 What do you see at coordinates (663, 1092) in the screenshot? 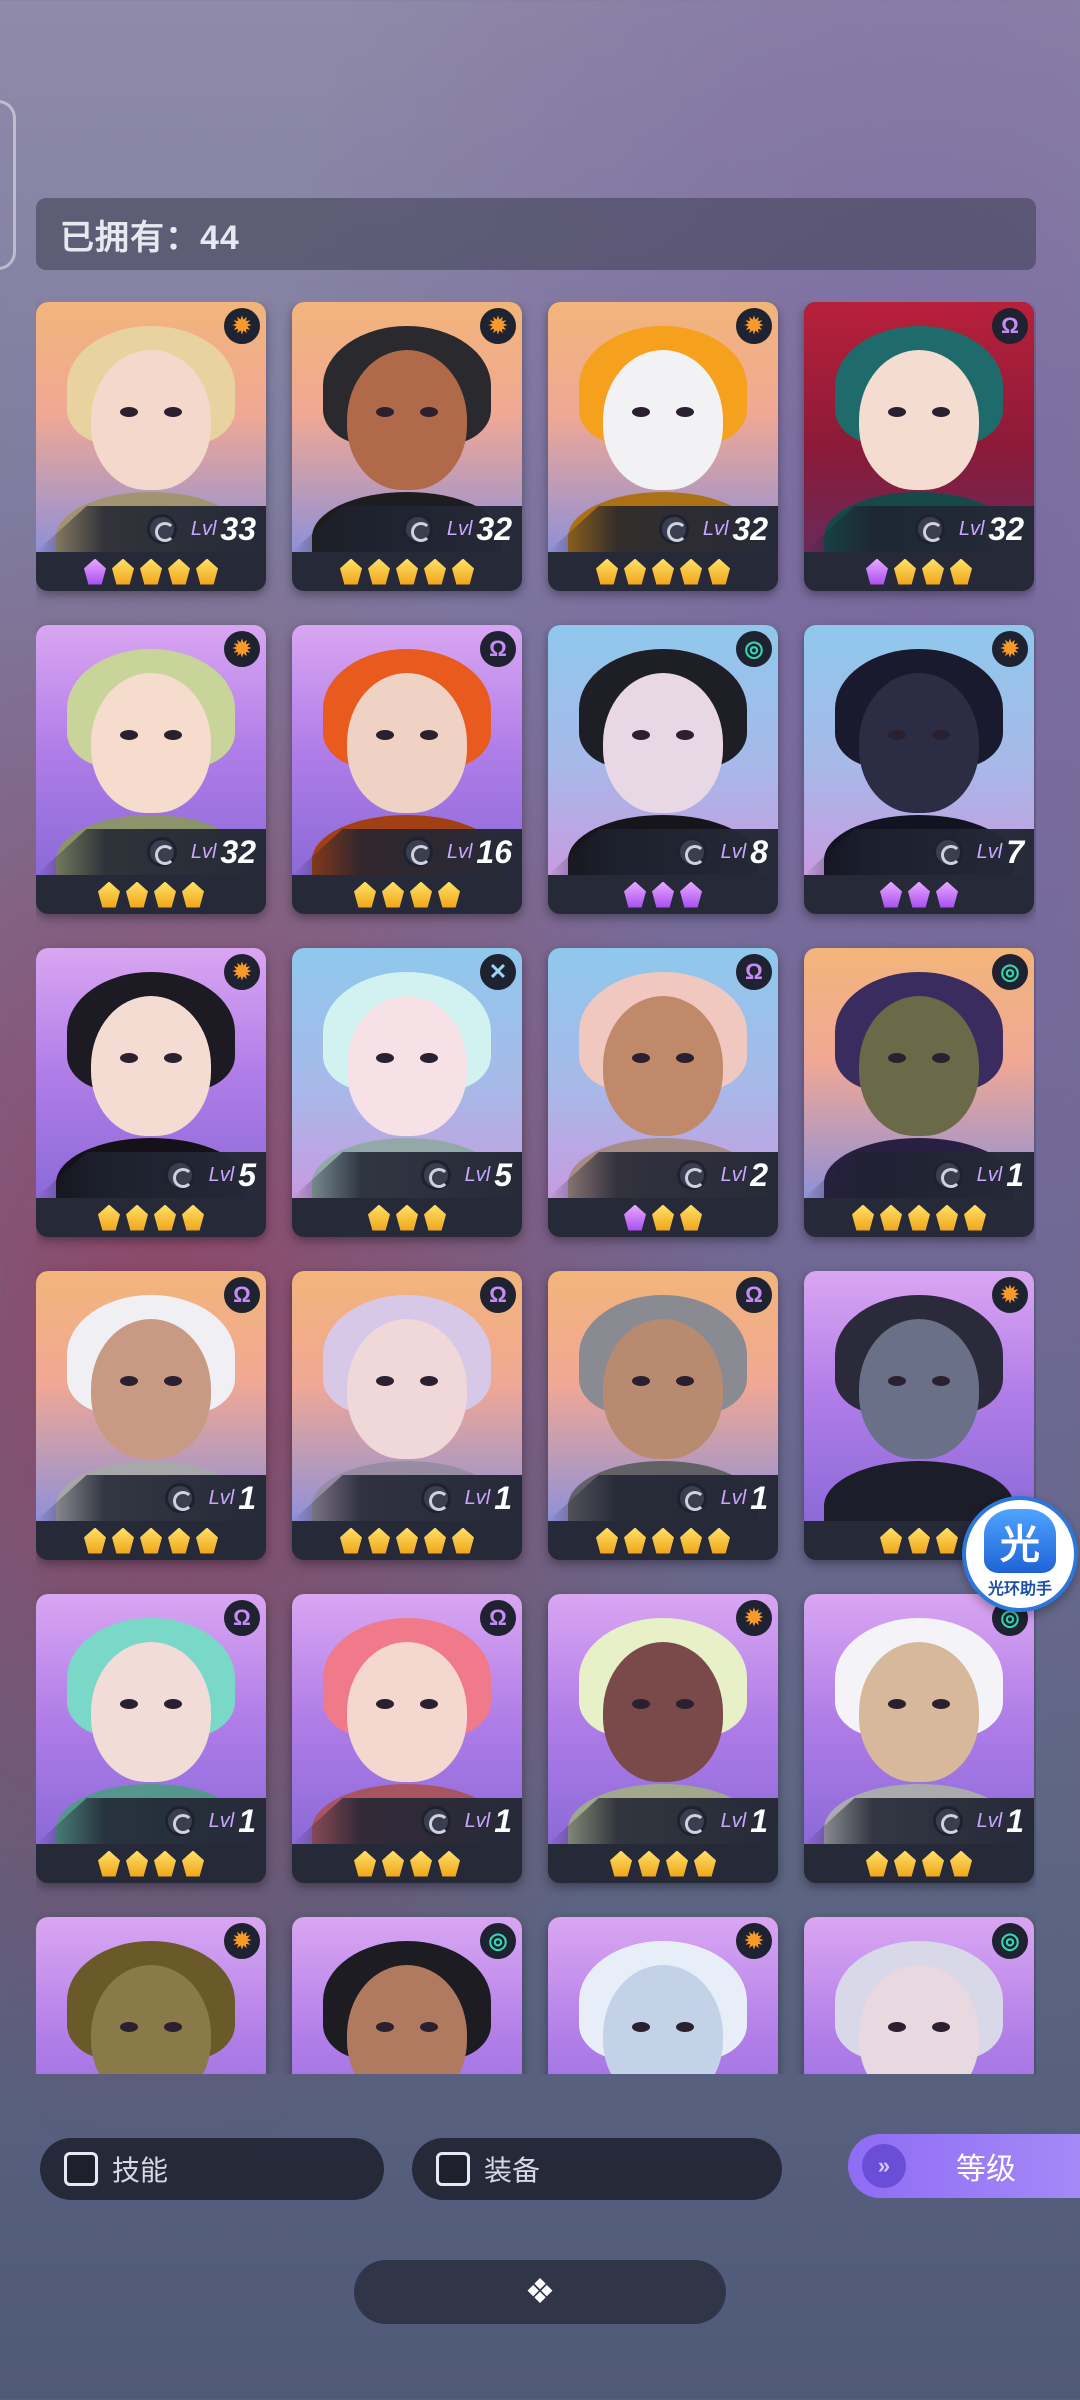
I see `hero-card: Ω Lvl 2` at bounding box center [663, 1092].